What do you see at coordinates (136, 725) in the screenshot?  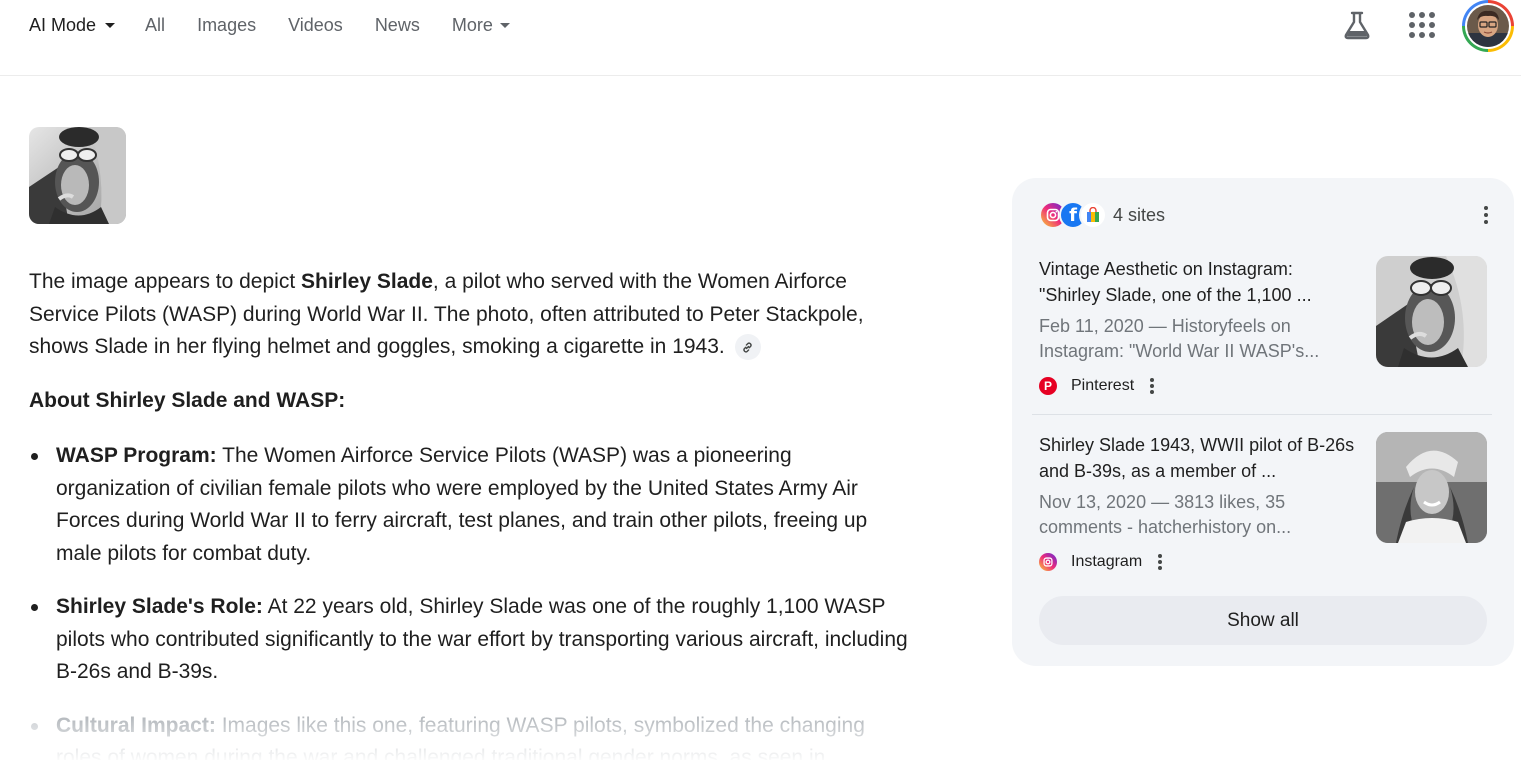 I see `bullet-title: Cultural Impact:` at bounding box center [136, 725].